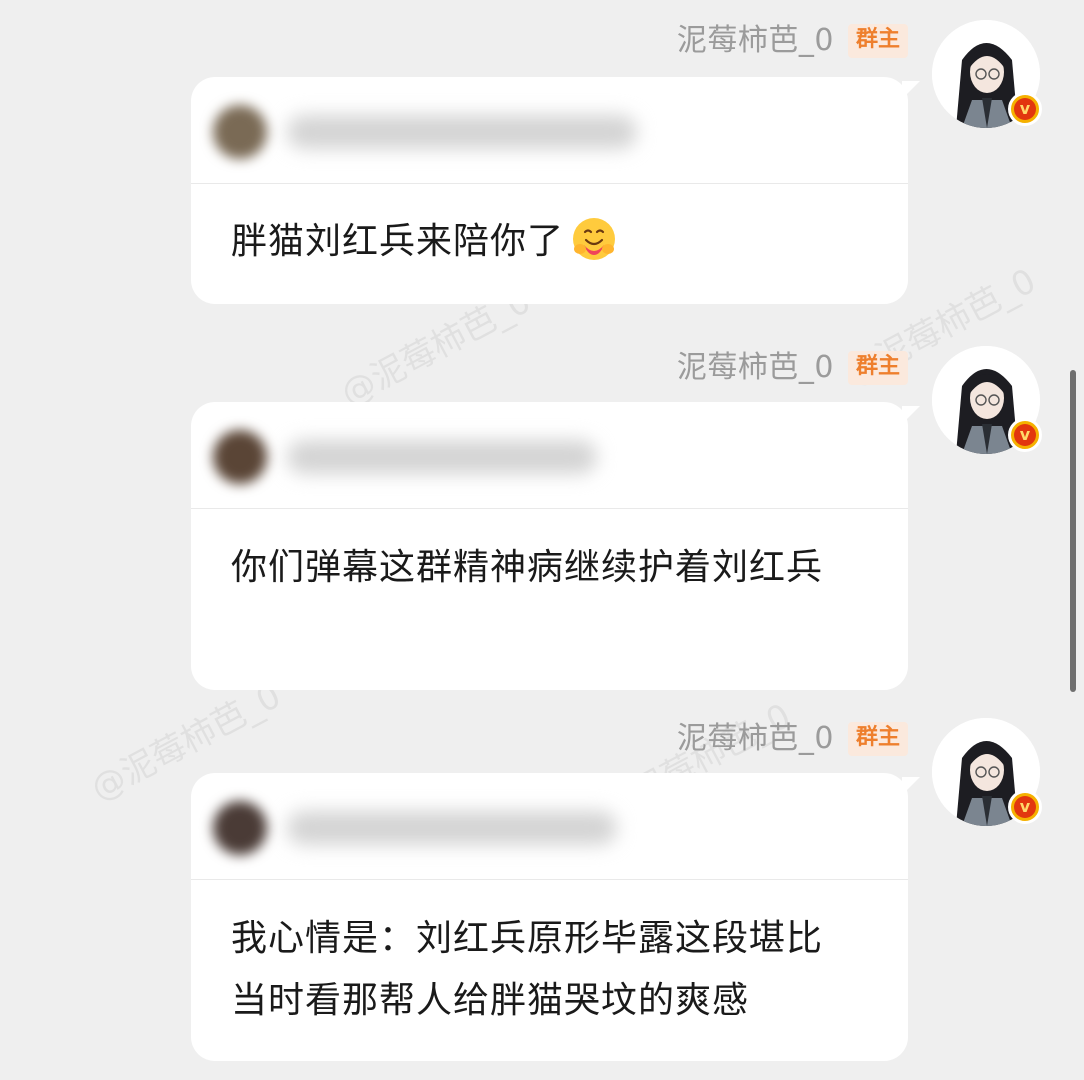  I want to click on message-content: 我心情是：刘红兵原形毕露这段堪比当时看那帮人给胖猫哭坟的爽感, so click(541, 970).